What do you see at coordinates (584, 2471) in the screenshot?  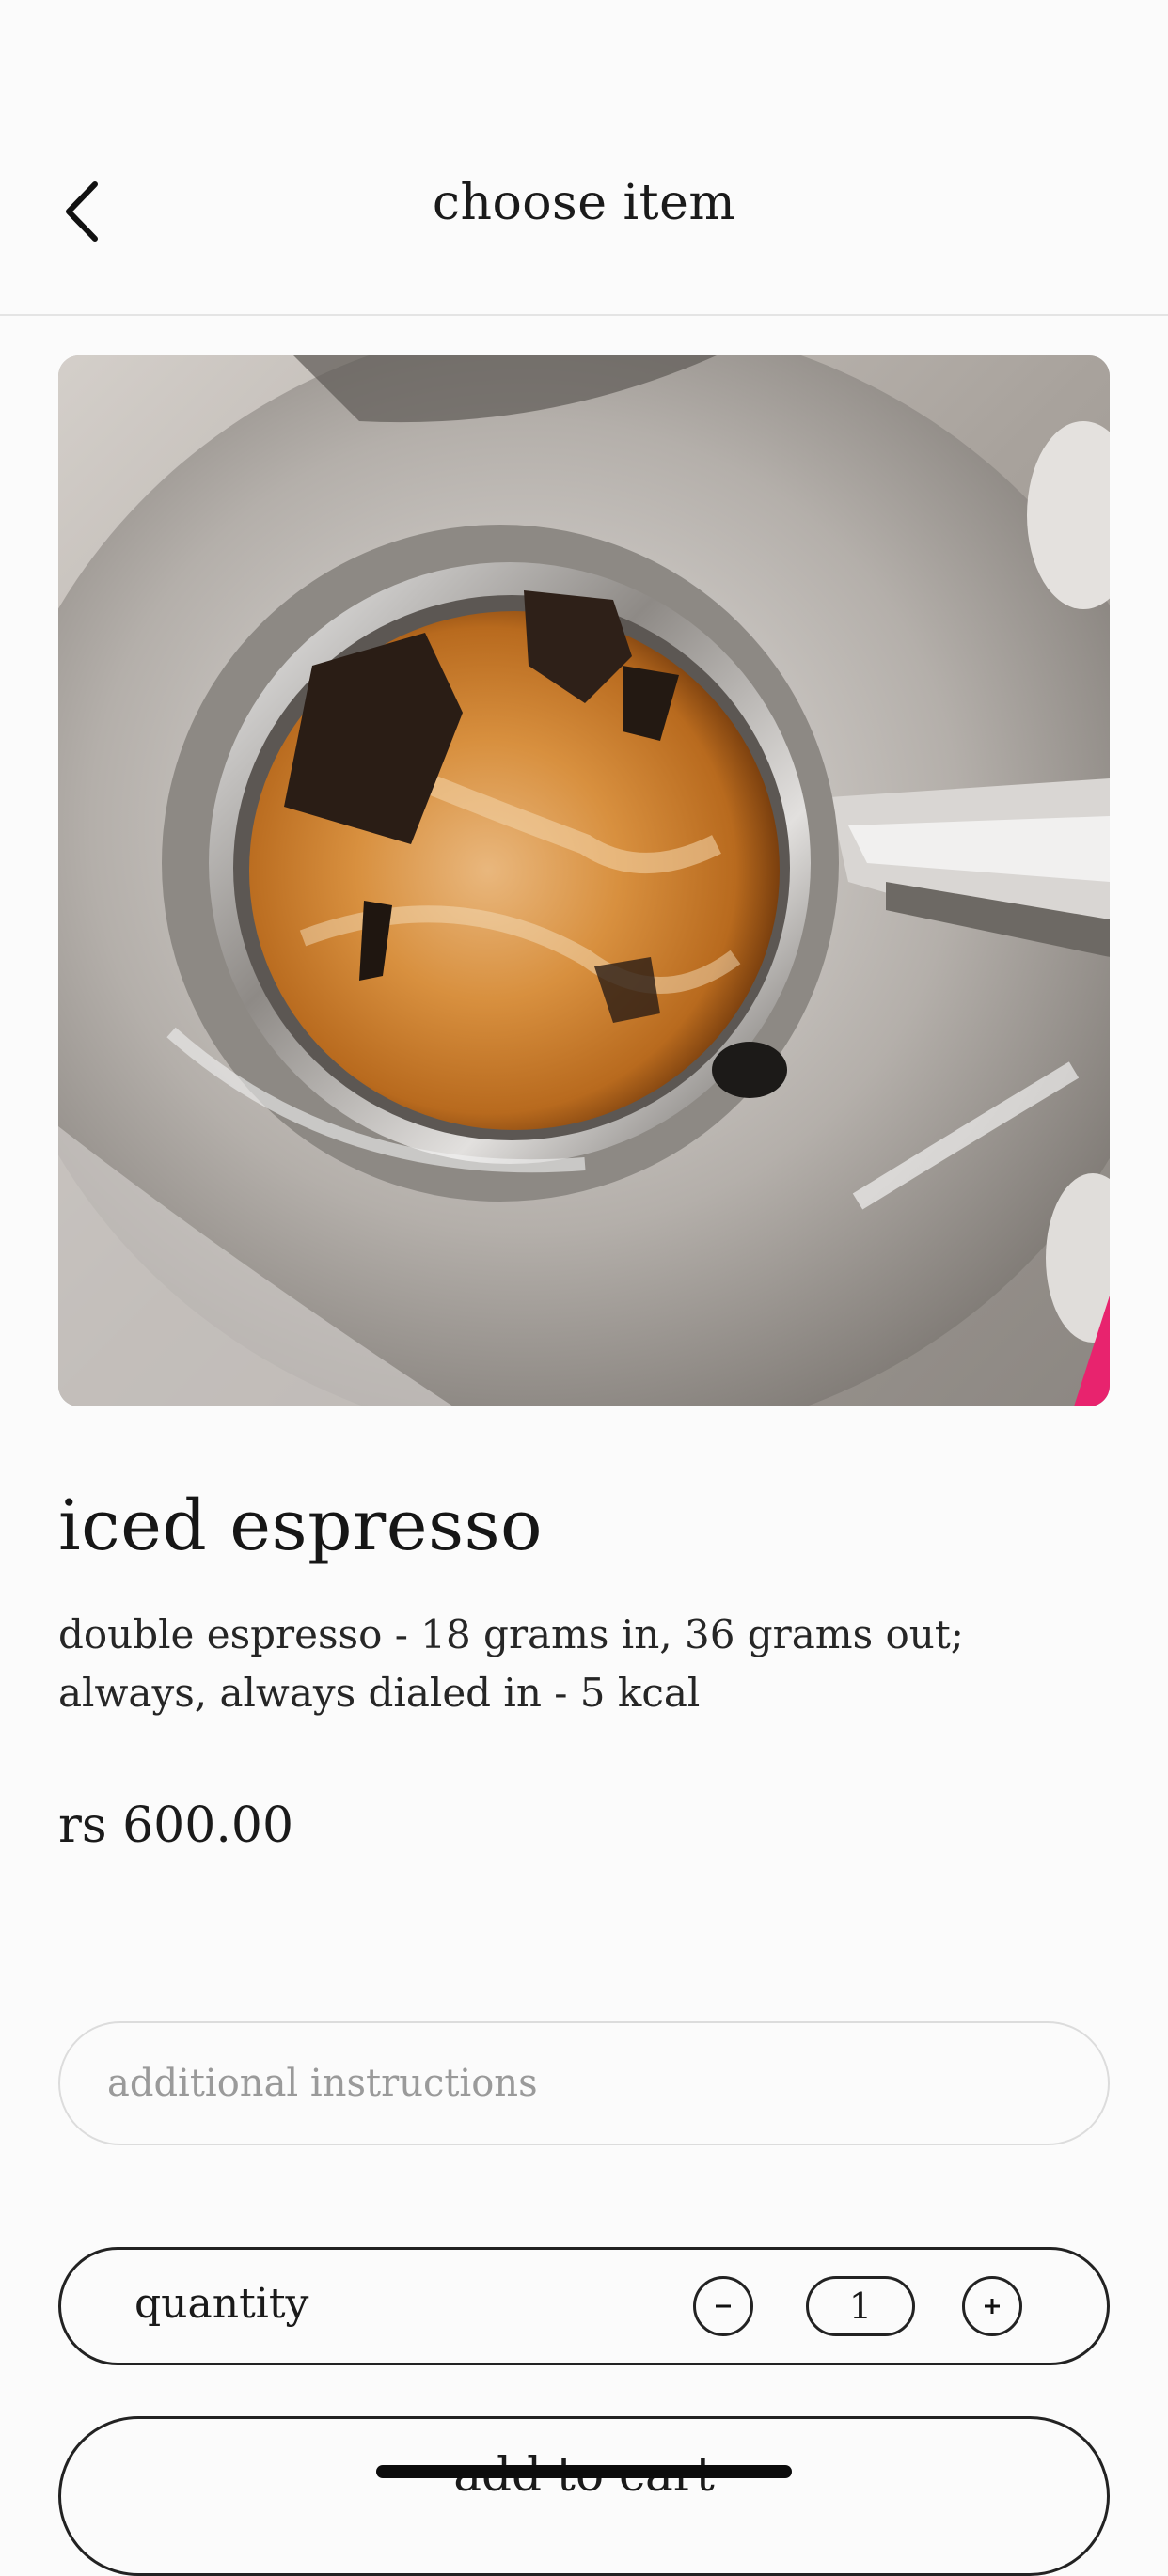 I see `home-indicator` at bounding box center [584, 2471].